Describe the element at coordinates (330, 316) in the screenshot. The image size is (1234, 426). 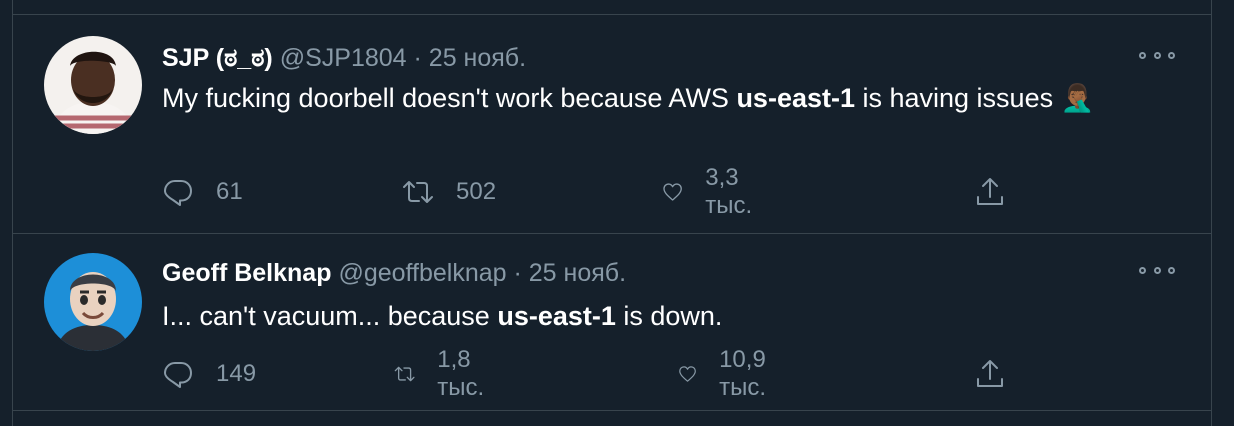
I see `tweet-text-part: I... can't vacuum... because` at that location.